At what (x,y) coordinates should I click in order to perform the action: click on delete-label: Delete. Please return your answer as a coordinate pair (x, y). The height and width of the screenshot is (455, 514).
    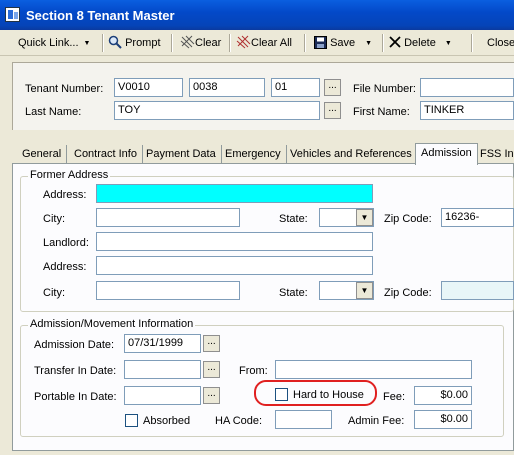
    Looking at the image, I should click on (420, 43).